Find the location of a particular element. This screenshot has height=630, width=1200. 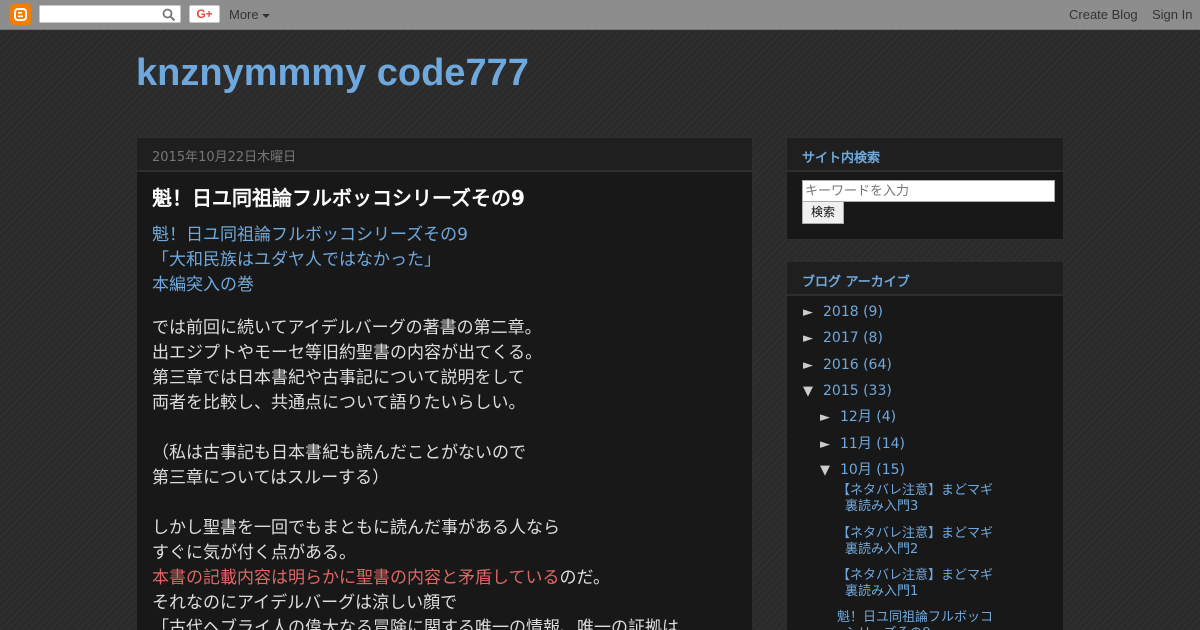

archive-count: (9) is located at coordinates (873, 312).